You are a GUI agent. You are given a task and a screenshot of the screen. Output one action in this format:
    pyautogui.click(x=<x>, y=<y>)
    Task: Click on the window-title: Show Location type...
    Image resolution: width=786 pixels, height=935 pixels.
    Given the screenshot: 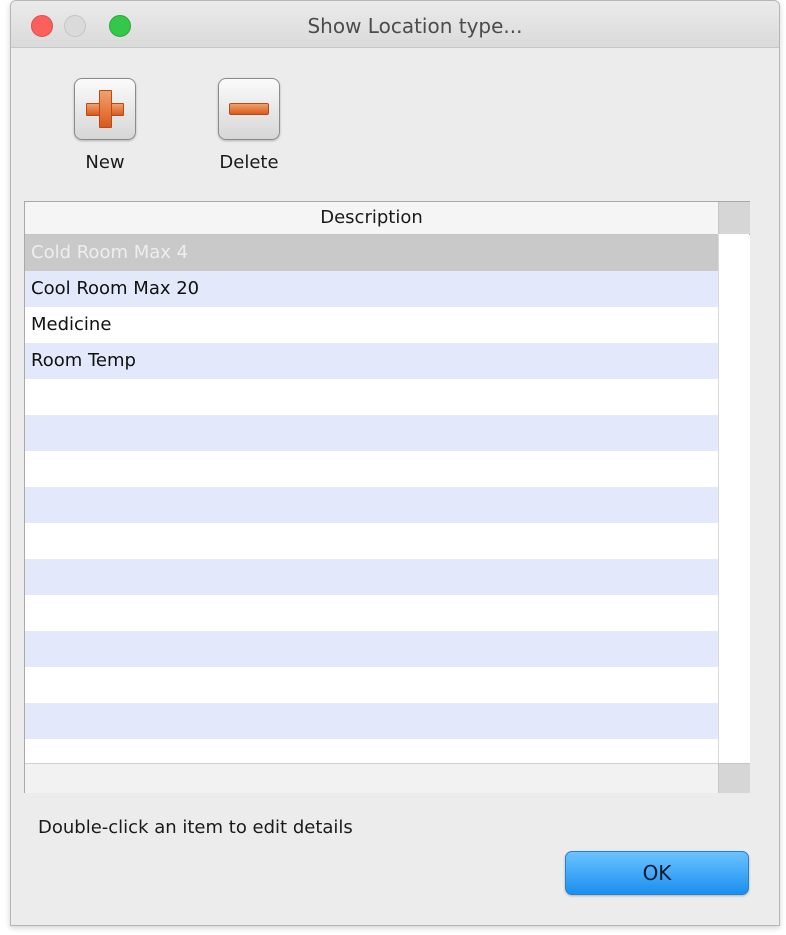 What is the action you would take?
    pyautogui.click(x=415, y=26)
    